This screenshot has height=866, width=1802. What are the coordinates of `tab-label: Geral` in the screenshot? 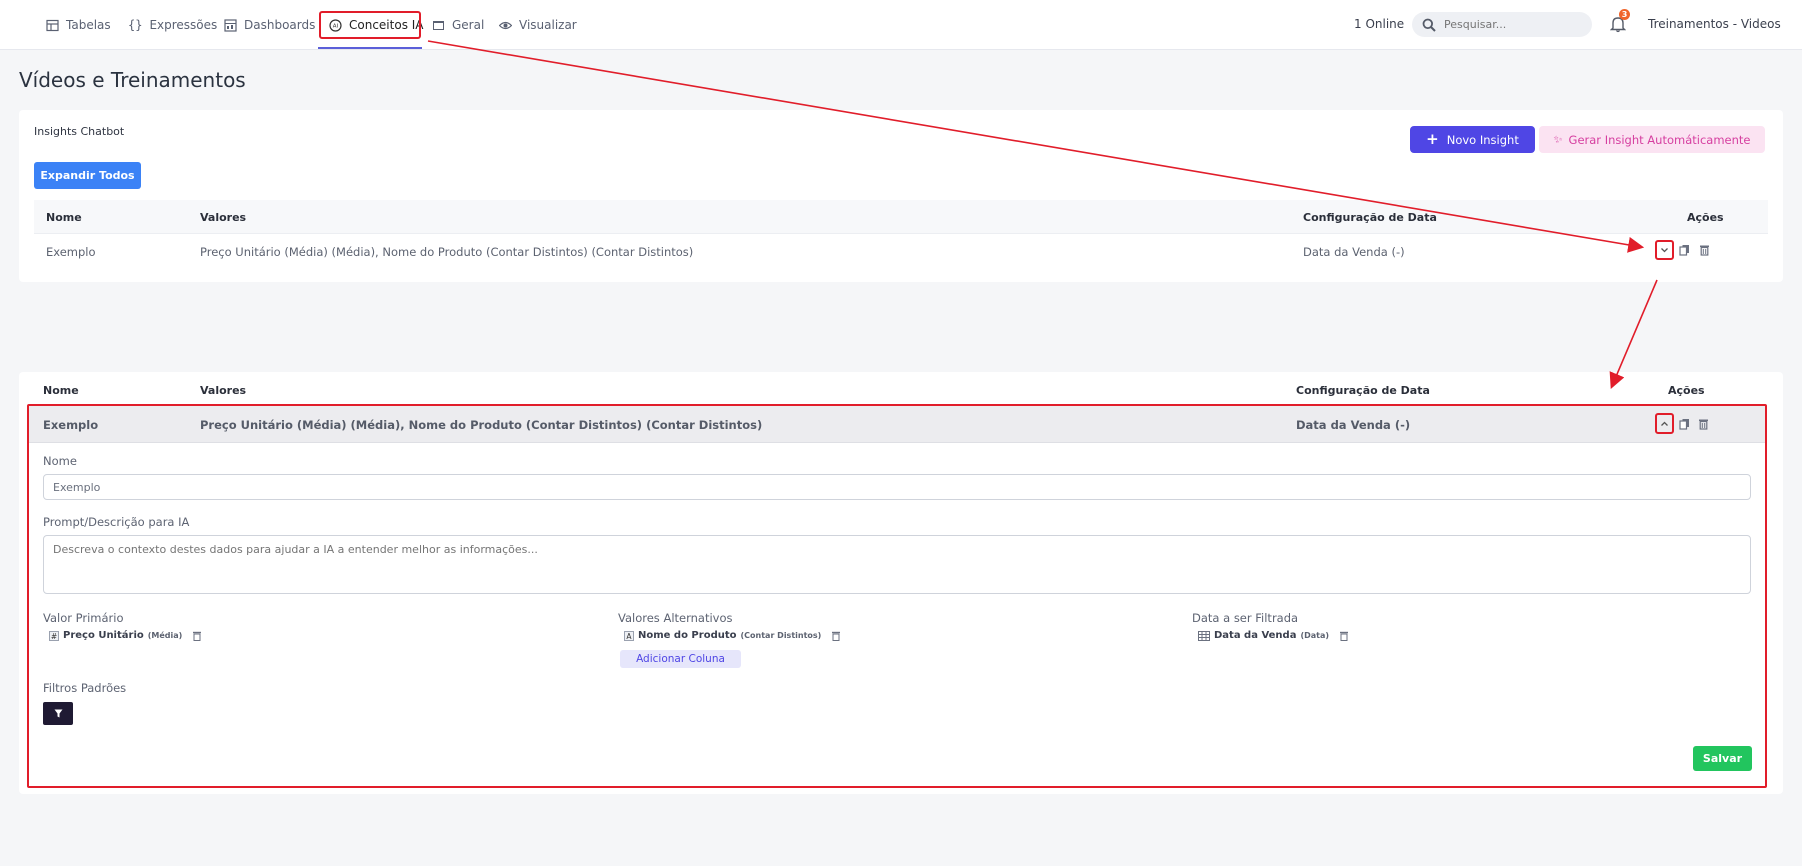 It's located at (468, 25).